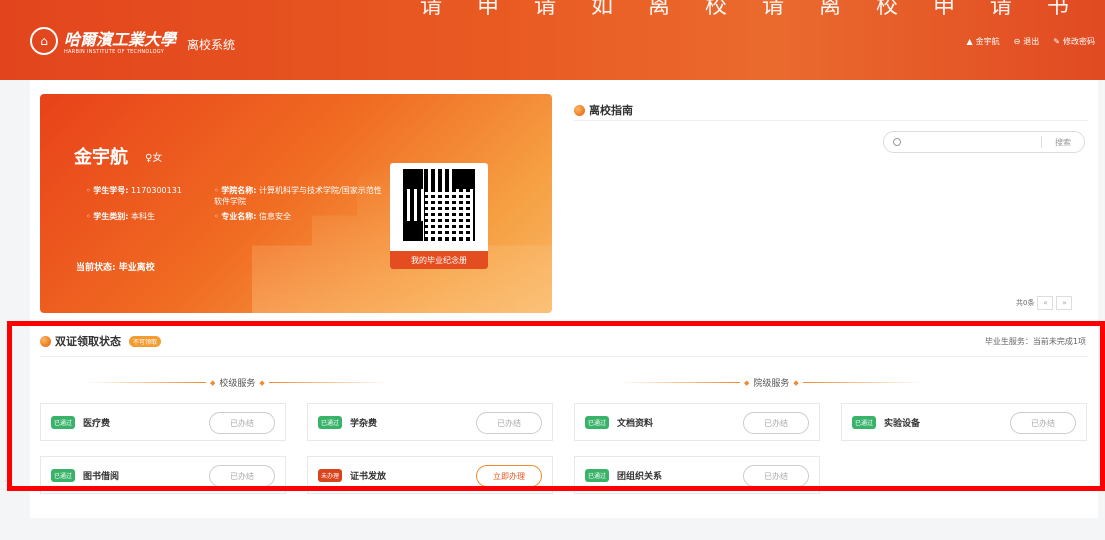  I want to click on status-value: 毕业离校, so click(136, 268).